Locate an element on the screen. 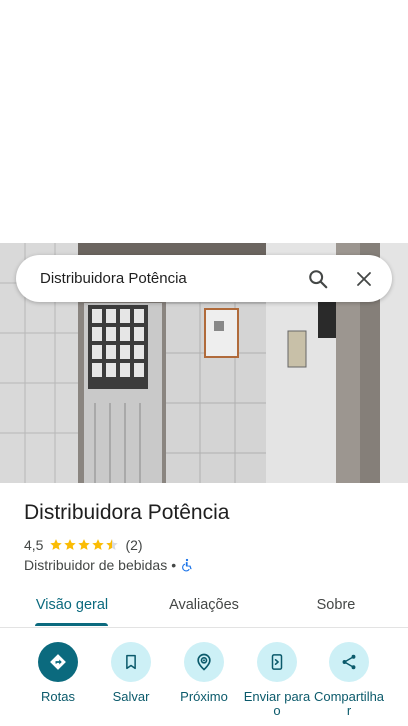 The image size is (408, 726). nearby-label: Próximo is located at coordinates (204, 696).